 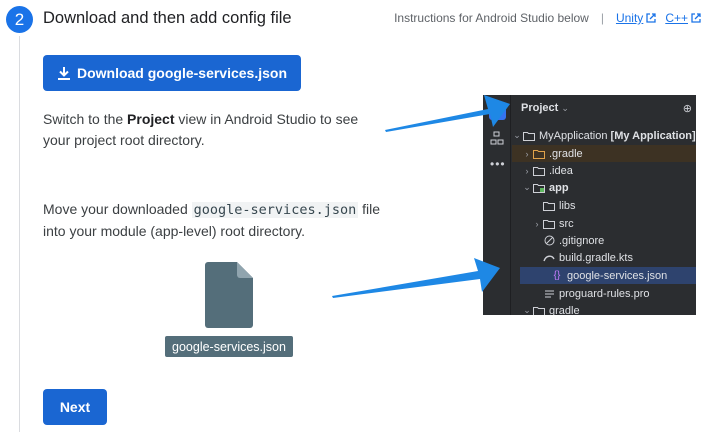 What do you see at coordinates (564, 310) in the screenshot?
I see `tree-gradle-dir: gradle` at bounding box center [564, 310].